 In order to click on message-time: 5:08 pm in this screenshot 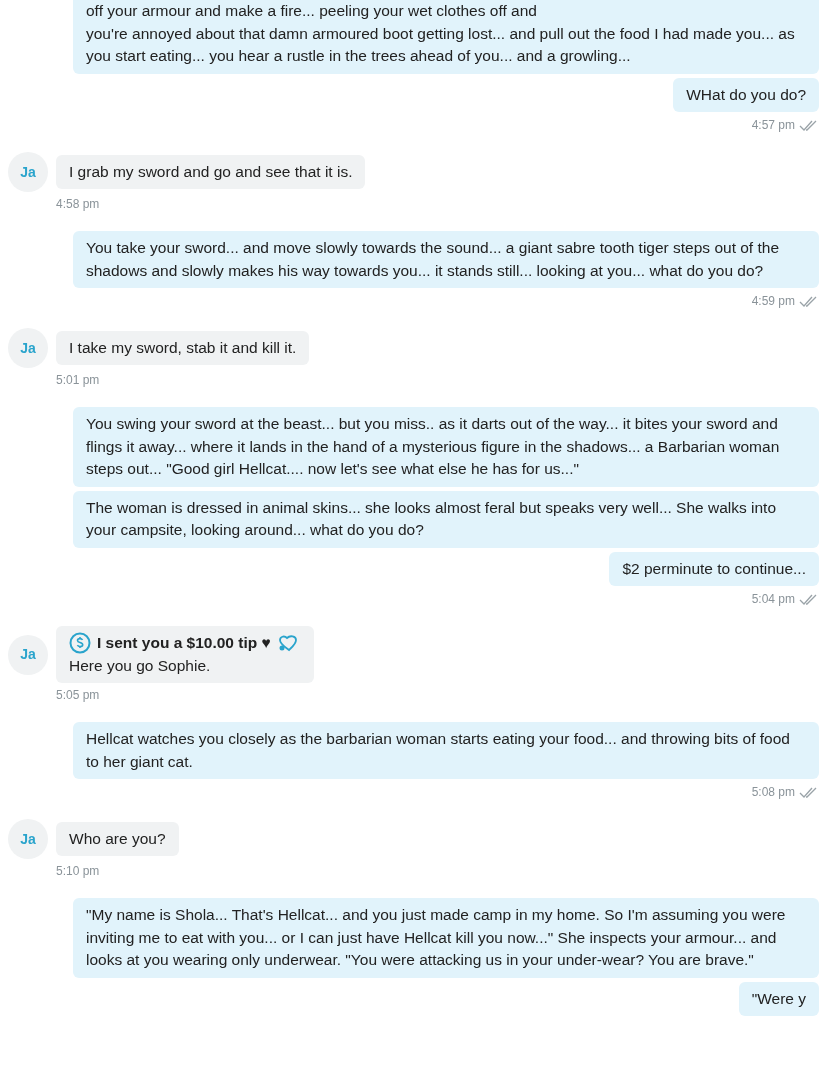, I will do `click(773, 792)`.